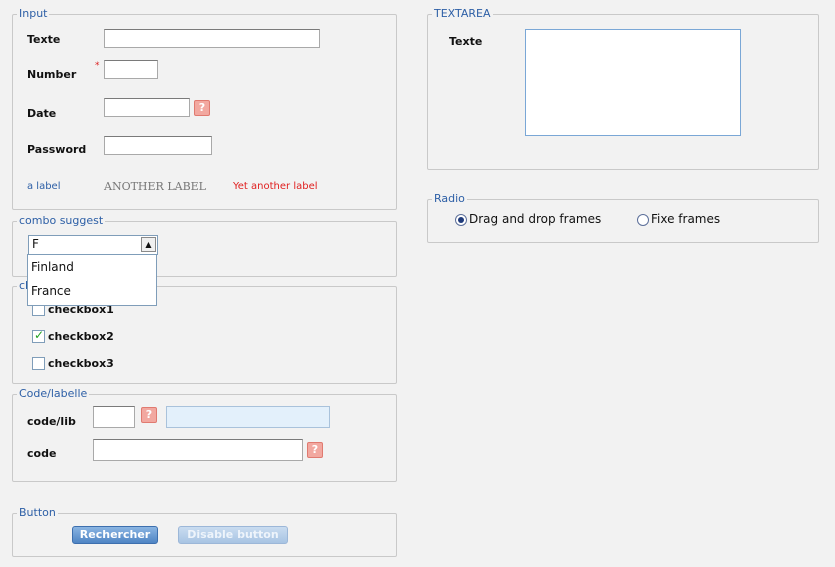 The width and height of the screenshot is (835, 567). I want to click on combo-input: F, so click(93, 245).